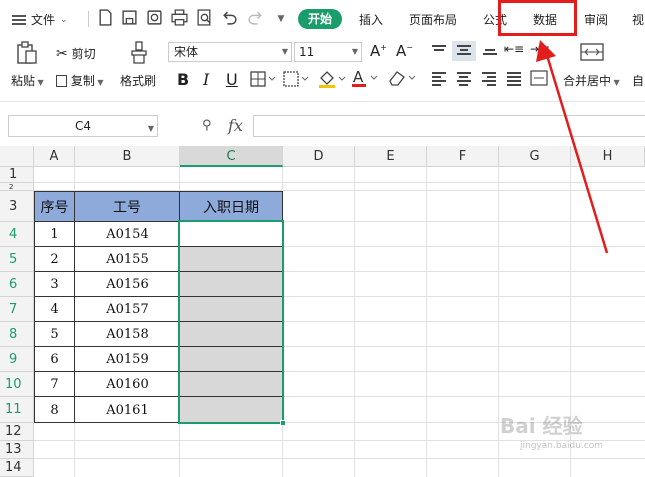  I want to click on print-preview-icon, so click(204, 18).